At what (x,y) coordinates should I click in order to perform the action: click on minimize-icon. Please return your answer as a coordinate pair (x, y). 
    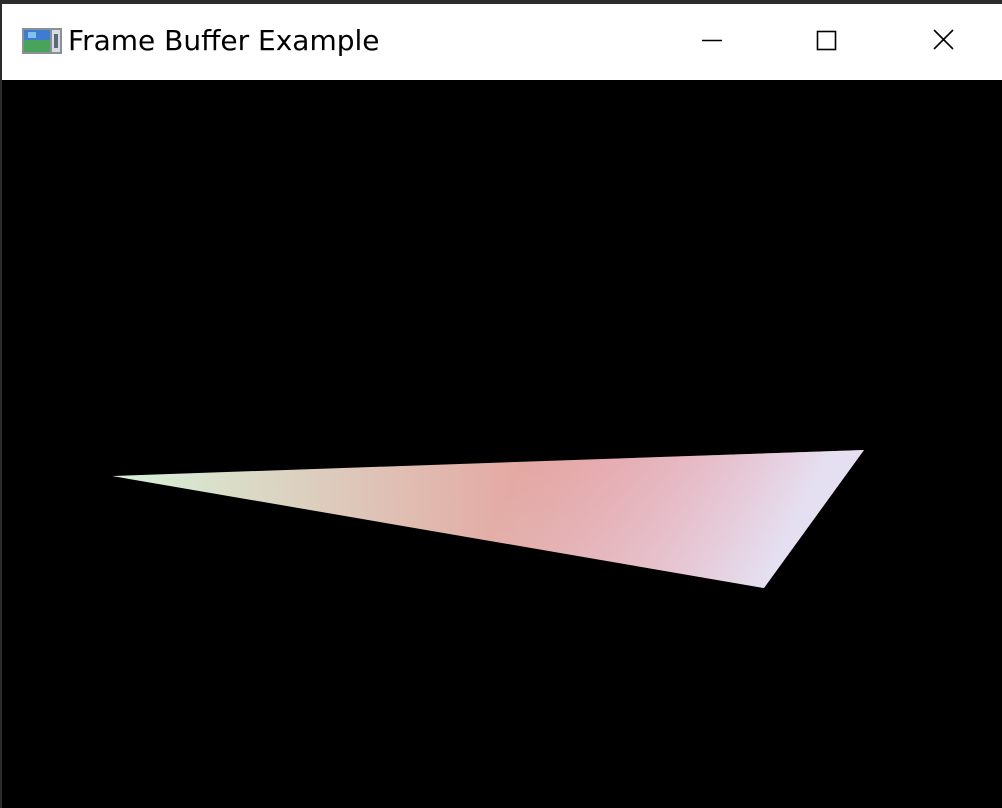
    Looking at the image, I should click on (712, 40).